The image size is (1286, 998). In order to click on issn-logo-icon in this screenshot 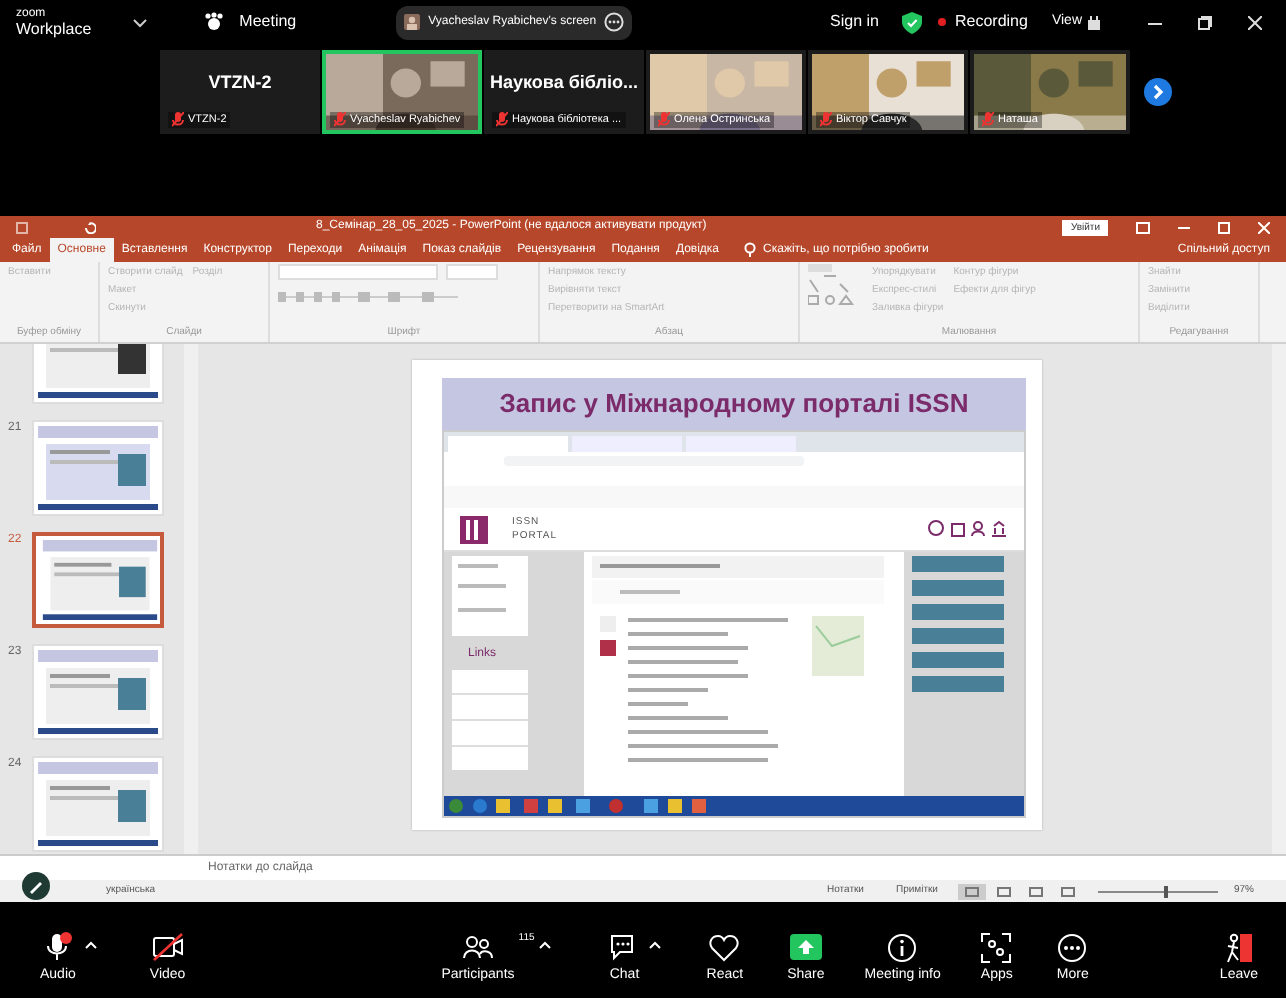, I will do `click(474, 529)`.